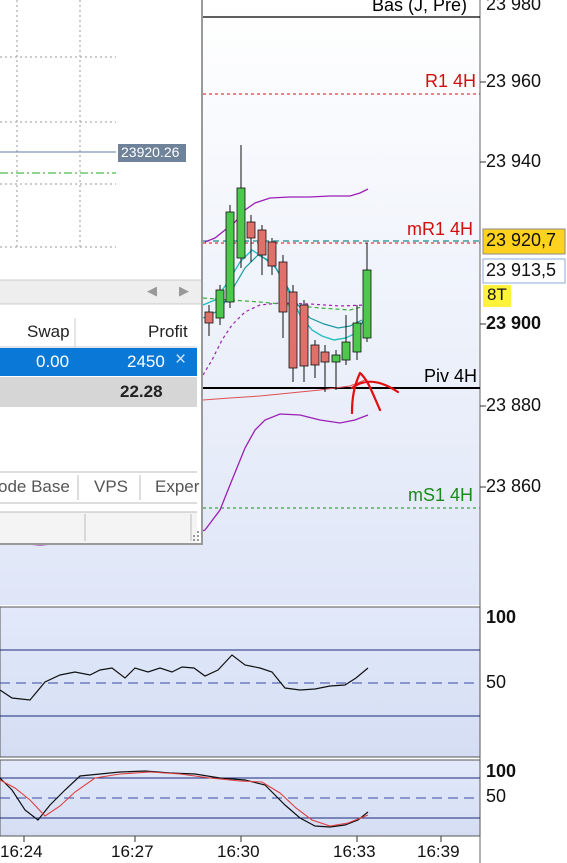 This screenshot has height=863, width=567. What do you see at coordinates (238, 851) in the screenshot?
I see `time-label-1630: 16:30` at bounding box center [238, 851].